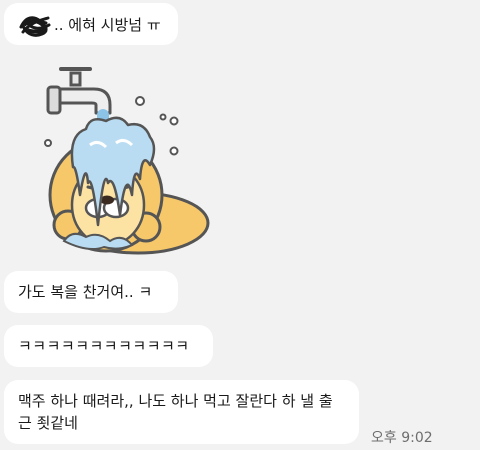  I want to click on message-bubble: .. 에혀 시방넘 ㅠ, so click(91, 24).